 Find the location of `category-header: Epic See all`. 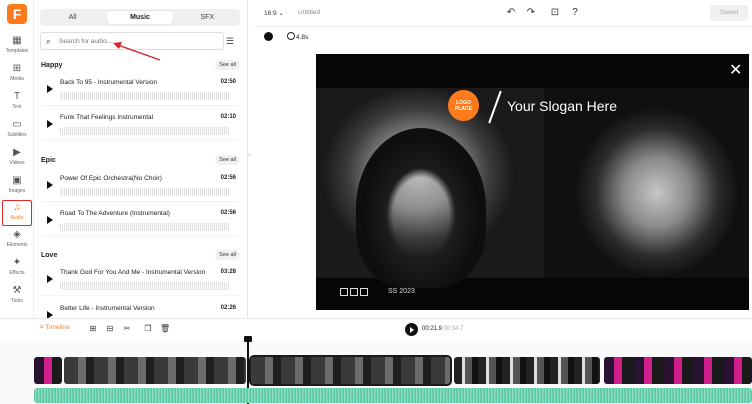

category-header: Epic See all is located at coordinates (140, 161).